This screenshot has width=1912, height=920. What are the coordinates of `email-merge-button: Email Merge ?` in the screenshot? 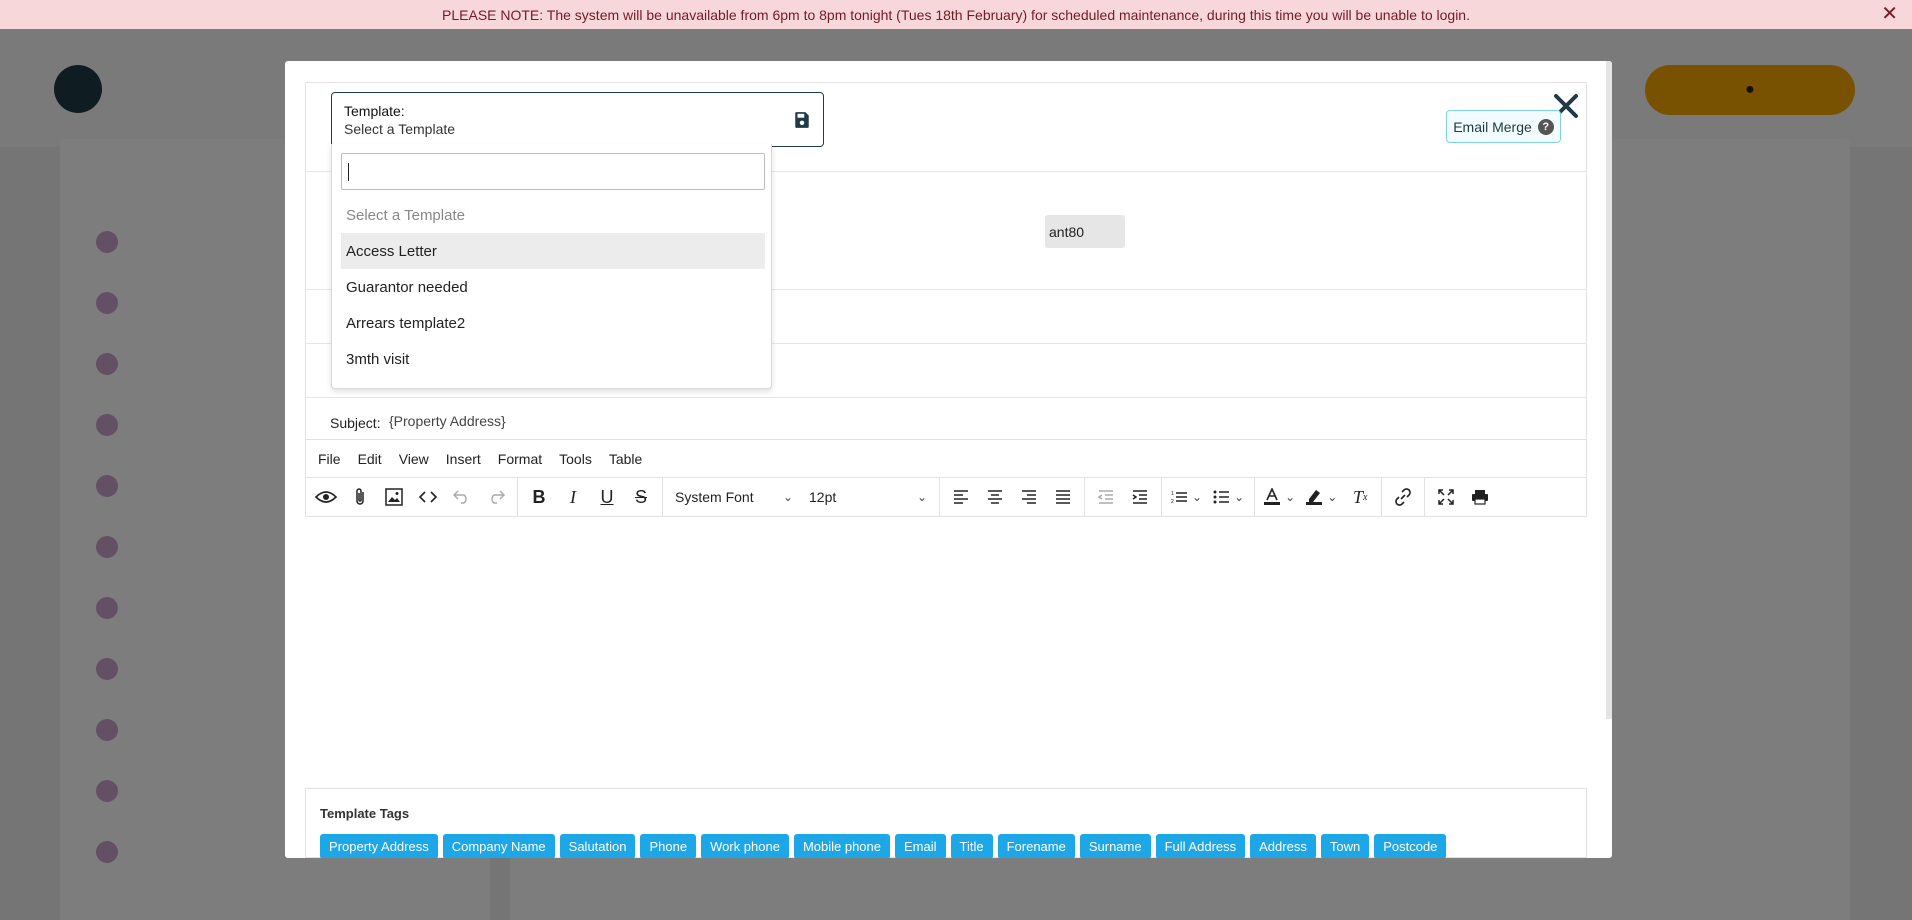 It's located at (1503, 126).